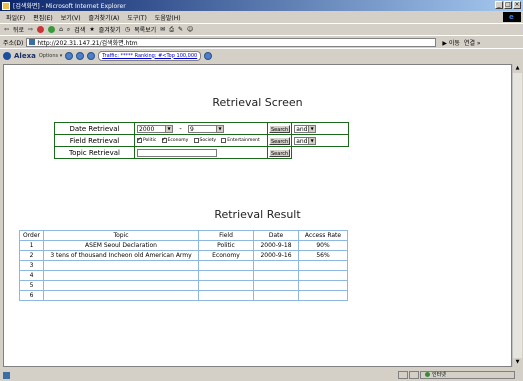 The width and height of the screenshot is (523, 381). I want to click on alexa-search-icon, so click(91, 55).